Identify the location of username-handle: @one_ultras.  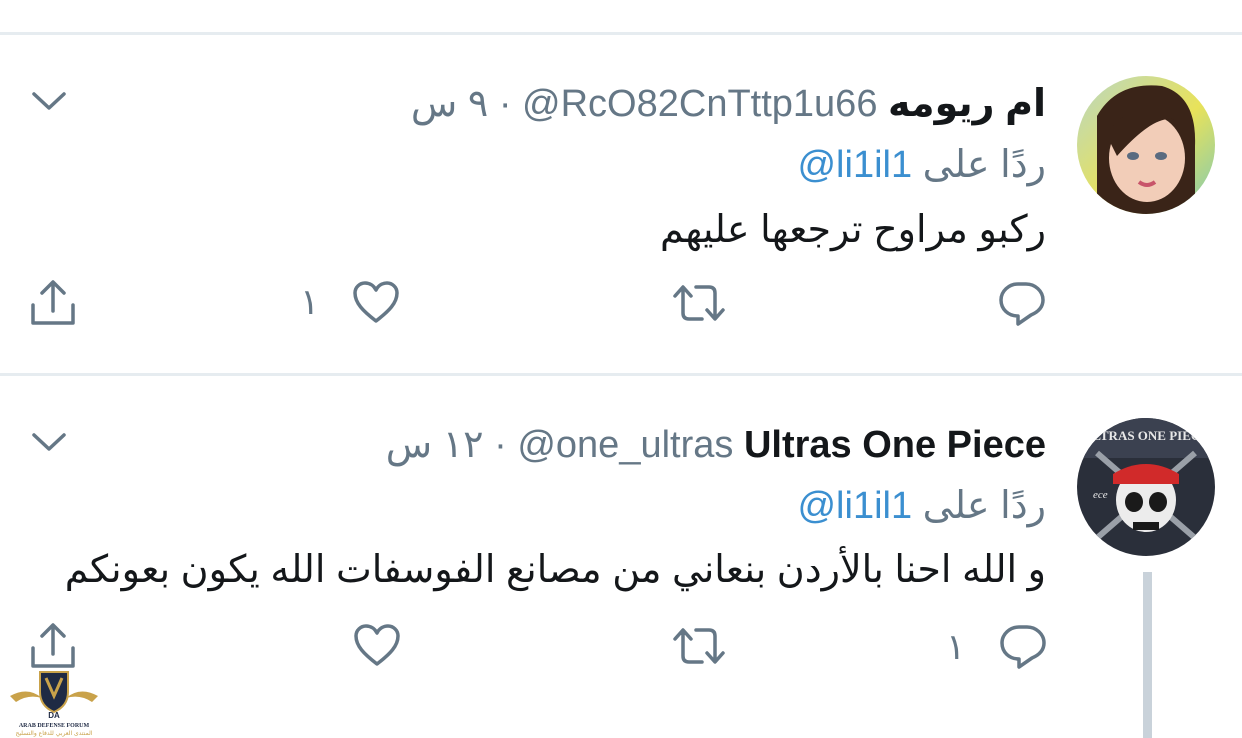
(625, 445).